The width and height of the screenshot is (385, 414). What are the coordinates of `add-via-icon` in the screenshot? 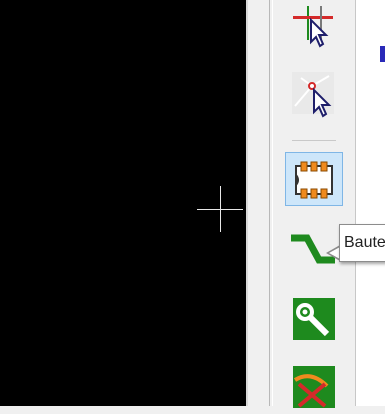 It's located at (314, 319).